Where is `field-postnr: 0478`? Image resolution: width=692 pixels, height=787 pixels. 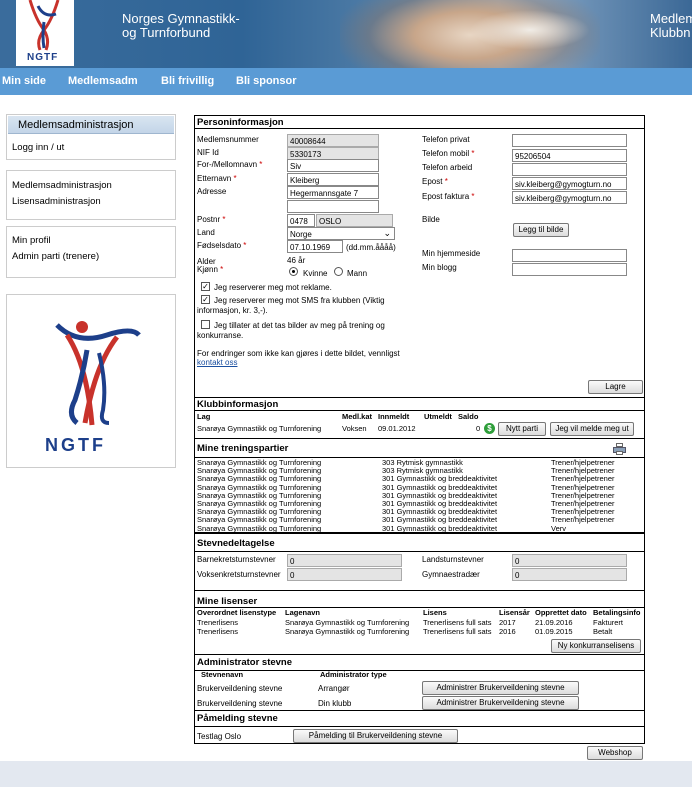 field-postnr: 0478 is located at coordinates (301, 220).